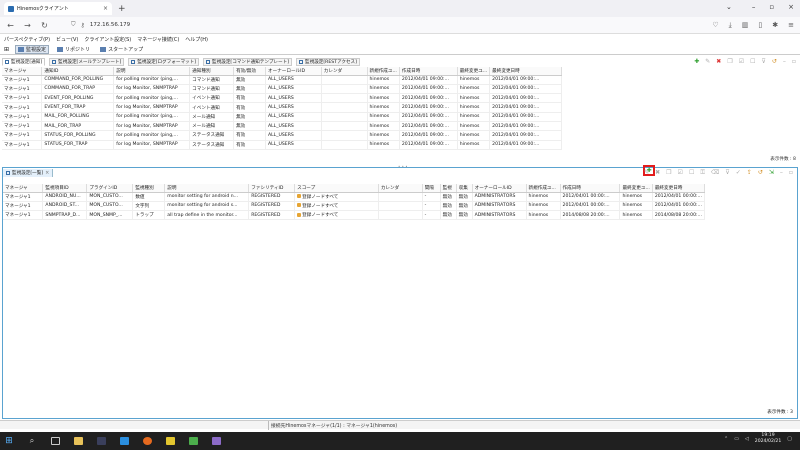 The height and width of the screenshot is (450, 800). Describe the element at coordinates (448, 188) in the screenshot. I see `column-header: 監視` at that location.